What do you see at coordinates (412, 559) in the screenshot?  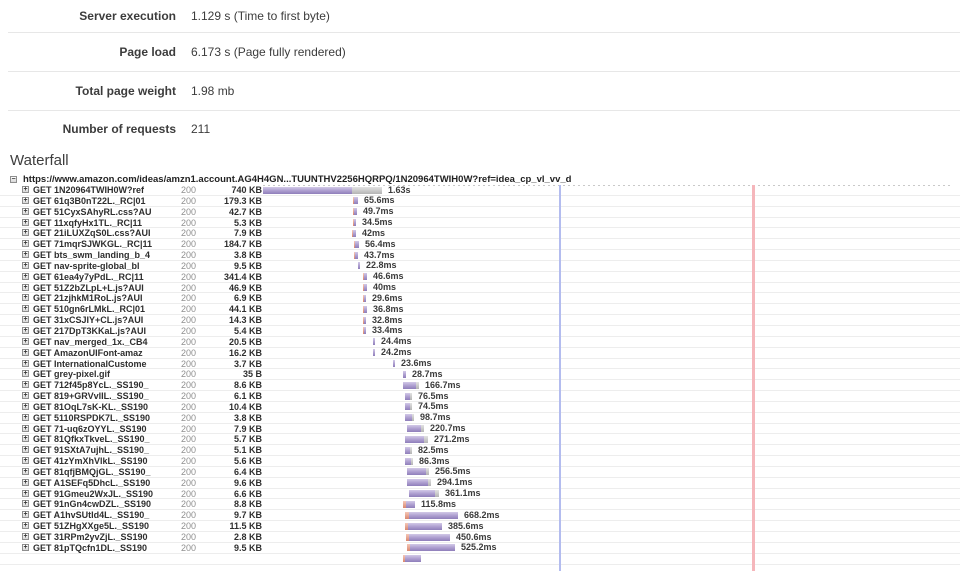 I see `timing-bar` at bounding box center [412, 559].